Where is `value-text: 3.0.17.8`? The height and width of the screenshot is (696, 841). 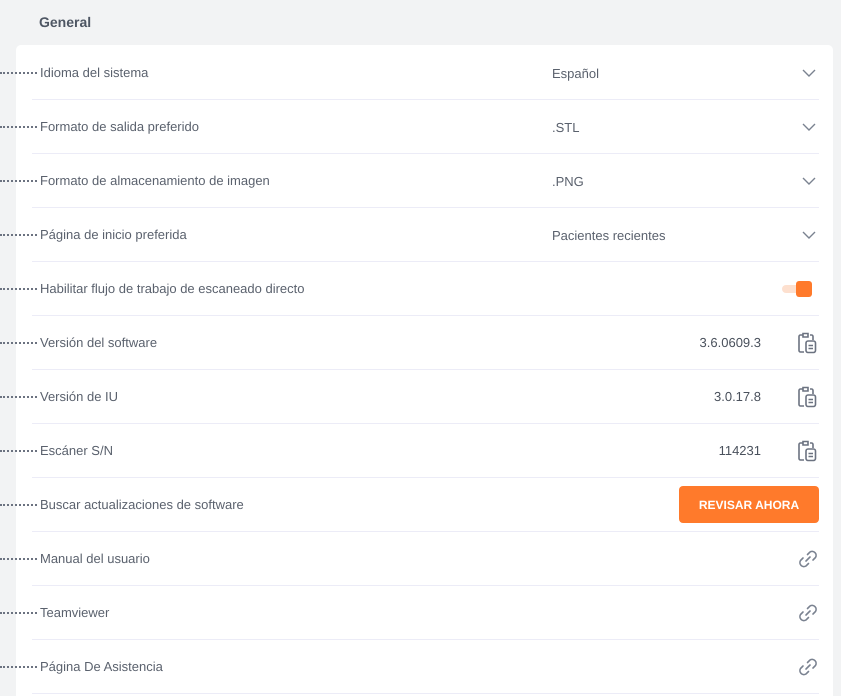 value-text: 3.0.17.8 is located at coordinates (737, 397).